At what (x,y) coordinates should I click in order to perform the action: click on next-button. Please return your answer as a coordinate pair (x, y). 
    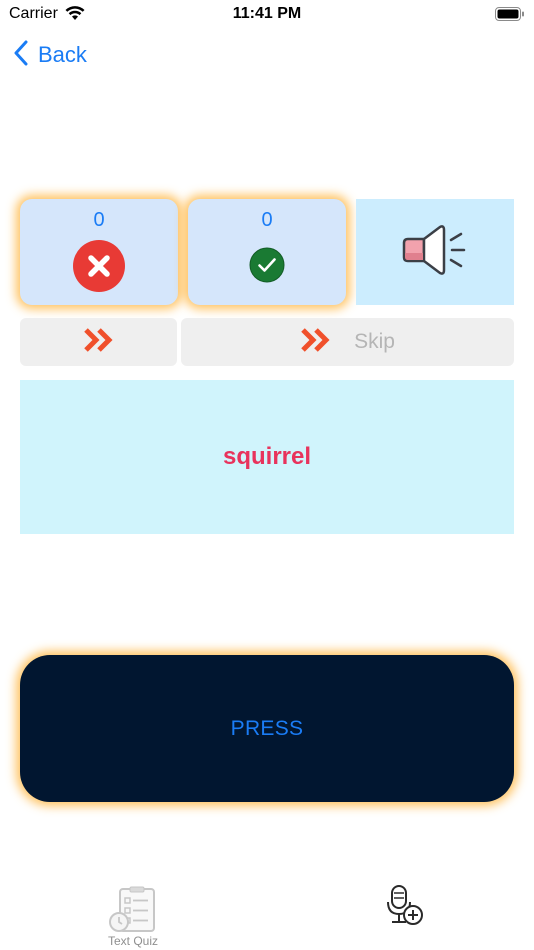
    Looking at the image, I should click on (98, 342).